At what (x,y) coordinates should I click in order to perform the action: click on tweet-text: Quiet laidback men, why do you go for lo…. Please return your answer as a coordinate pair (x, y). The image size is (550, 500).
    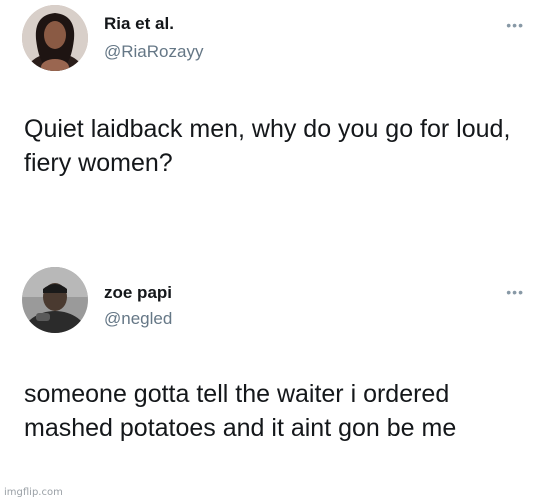
    Looking at the image, I should click on (267, 146).